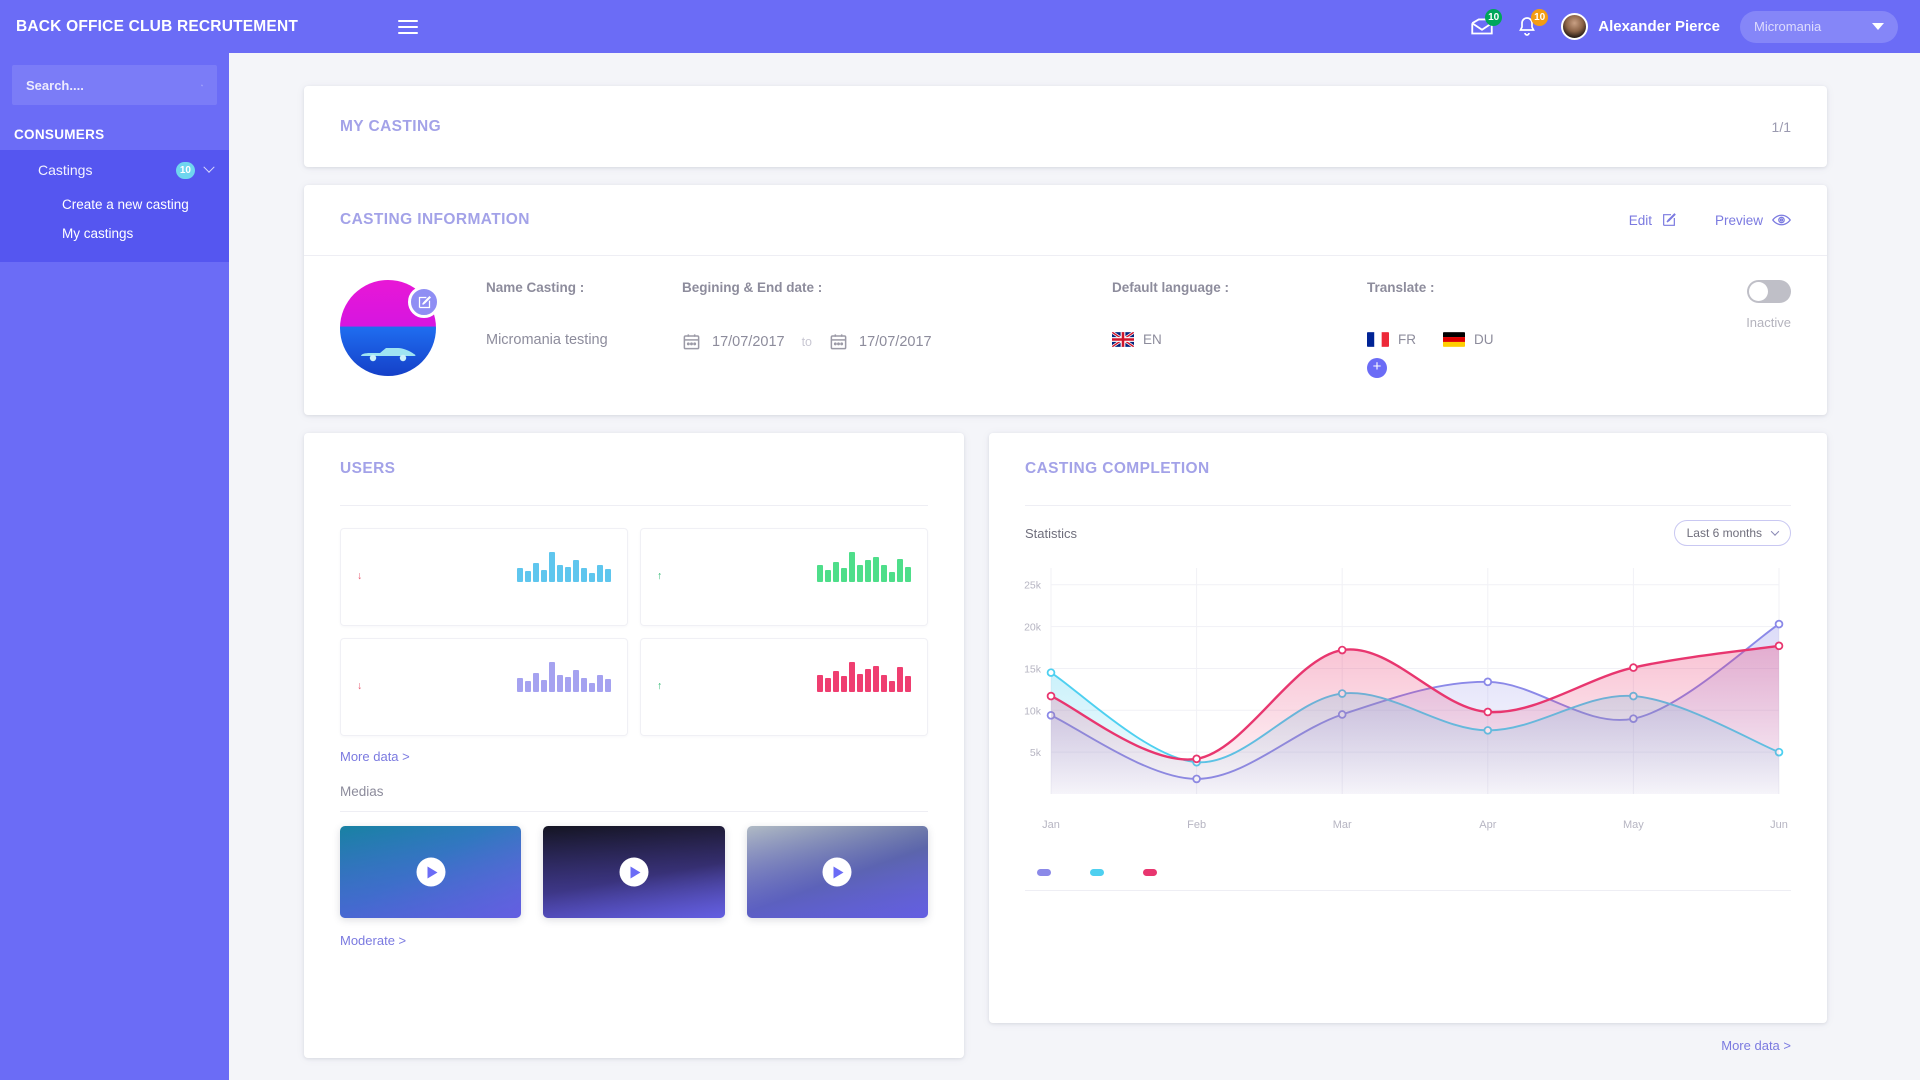 The width and height of the screenshot is (1920, 1080). Describe the element at coordinates (1738, 220) in the screenshot. I see `preview-button-label: Preview` at that location.